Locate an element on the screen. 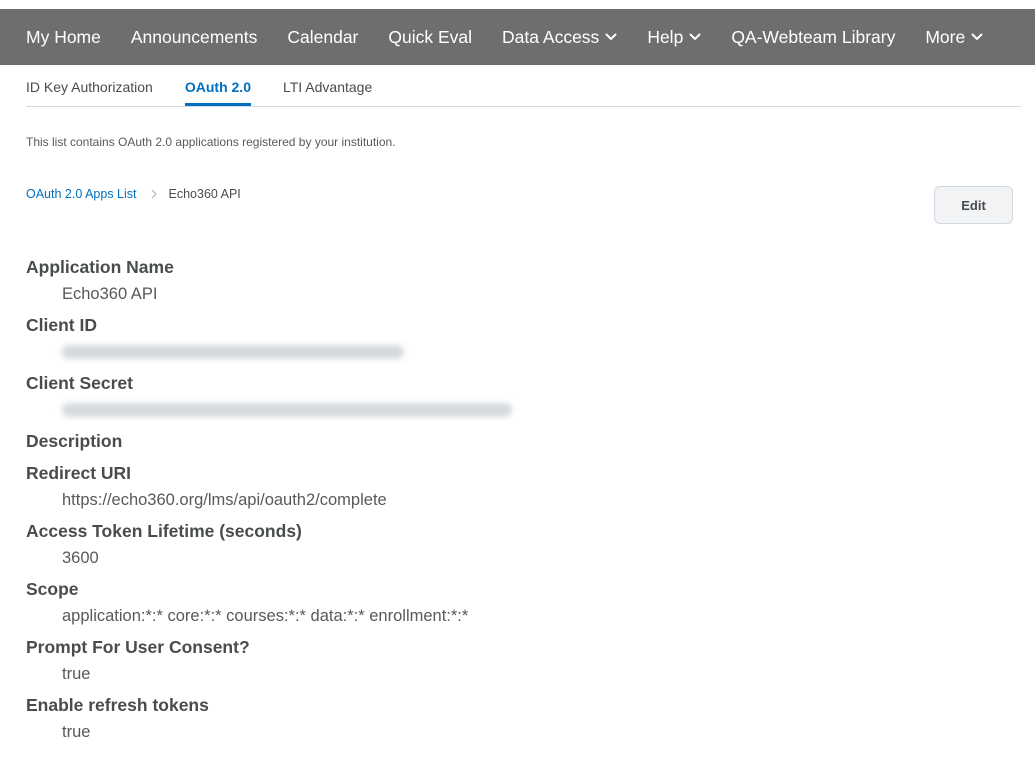 This screenshot has height=784, width=1035. breadcrumb: OAuth 2.0 Apps List Echo360 API is located at coordinates (133, 194).